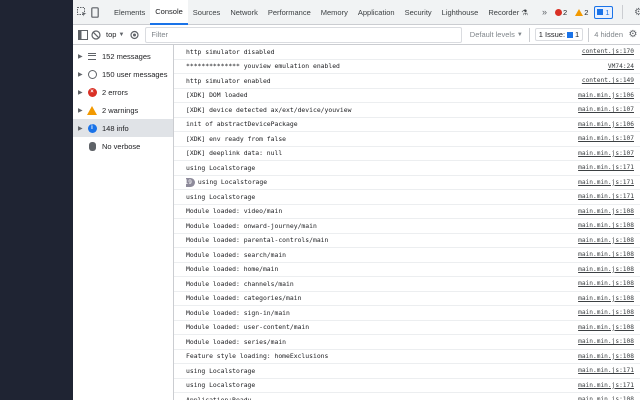 The height and width of the screenshot is (400, 640). I want to click on log-row: using Localstorage main.min.js:171, so click(407, 197).